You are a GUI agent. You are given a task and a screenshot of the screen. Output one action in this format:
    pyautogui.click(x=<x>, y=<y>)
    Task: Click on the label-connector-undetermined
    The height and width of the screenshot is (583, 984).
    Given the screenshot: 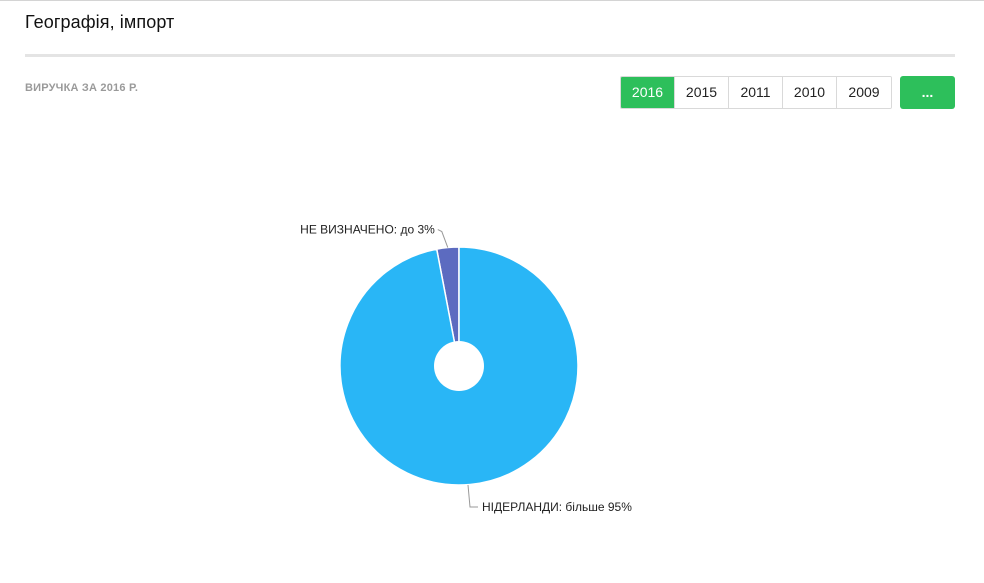 What is the action you would take?
    pyautogui.click(x=443, y=238)
    